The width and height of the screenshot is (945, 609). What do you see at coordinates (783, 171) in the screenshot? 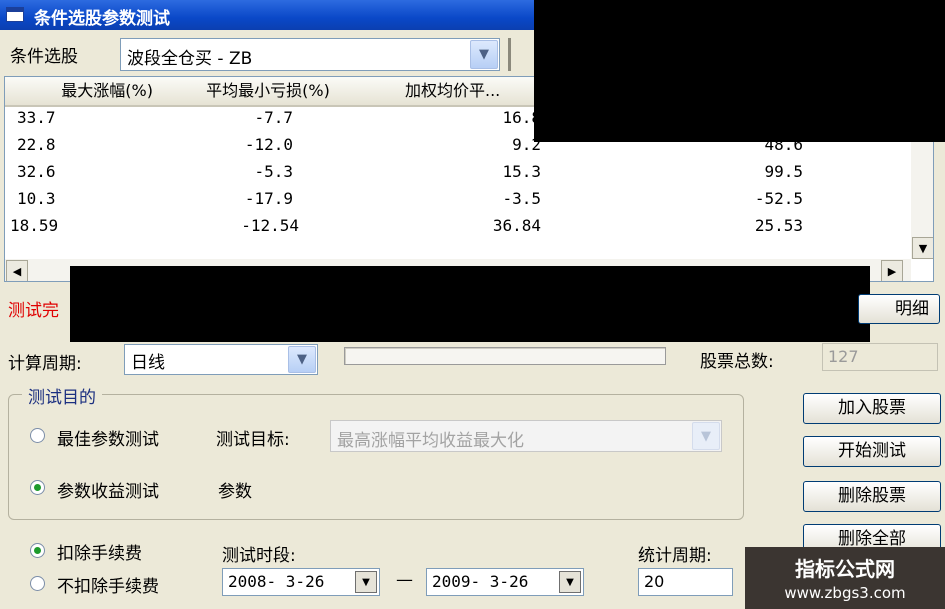
I see `table-cell: 99.5` at bounding box center [783, 171].